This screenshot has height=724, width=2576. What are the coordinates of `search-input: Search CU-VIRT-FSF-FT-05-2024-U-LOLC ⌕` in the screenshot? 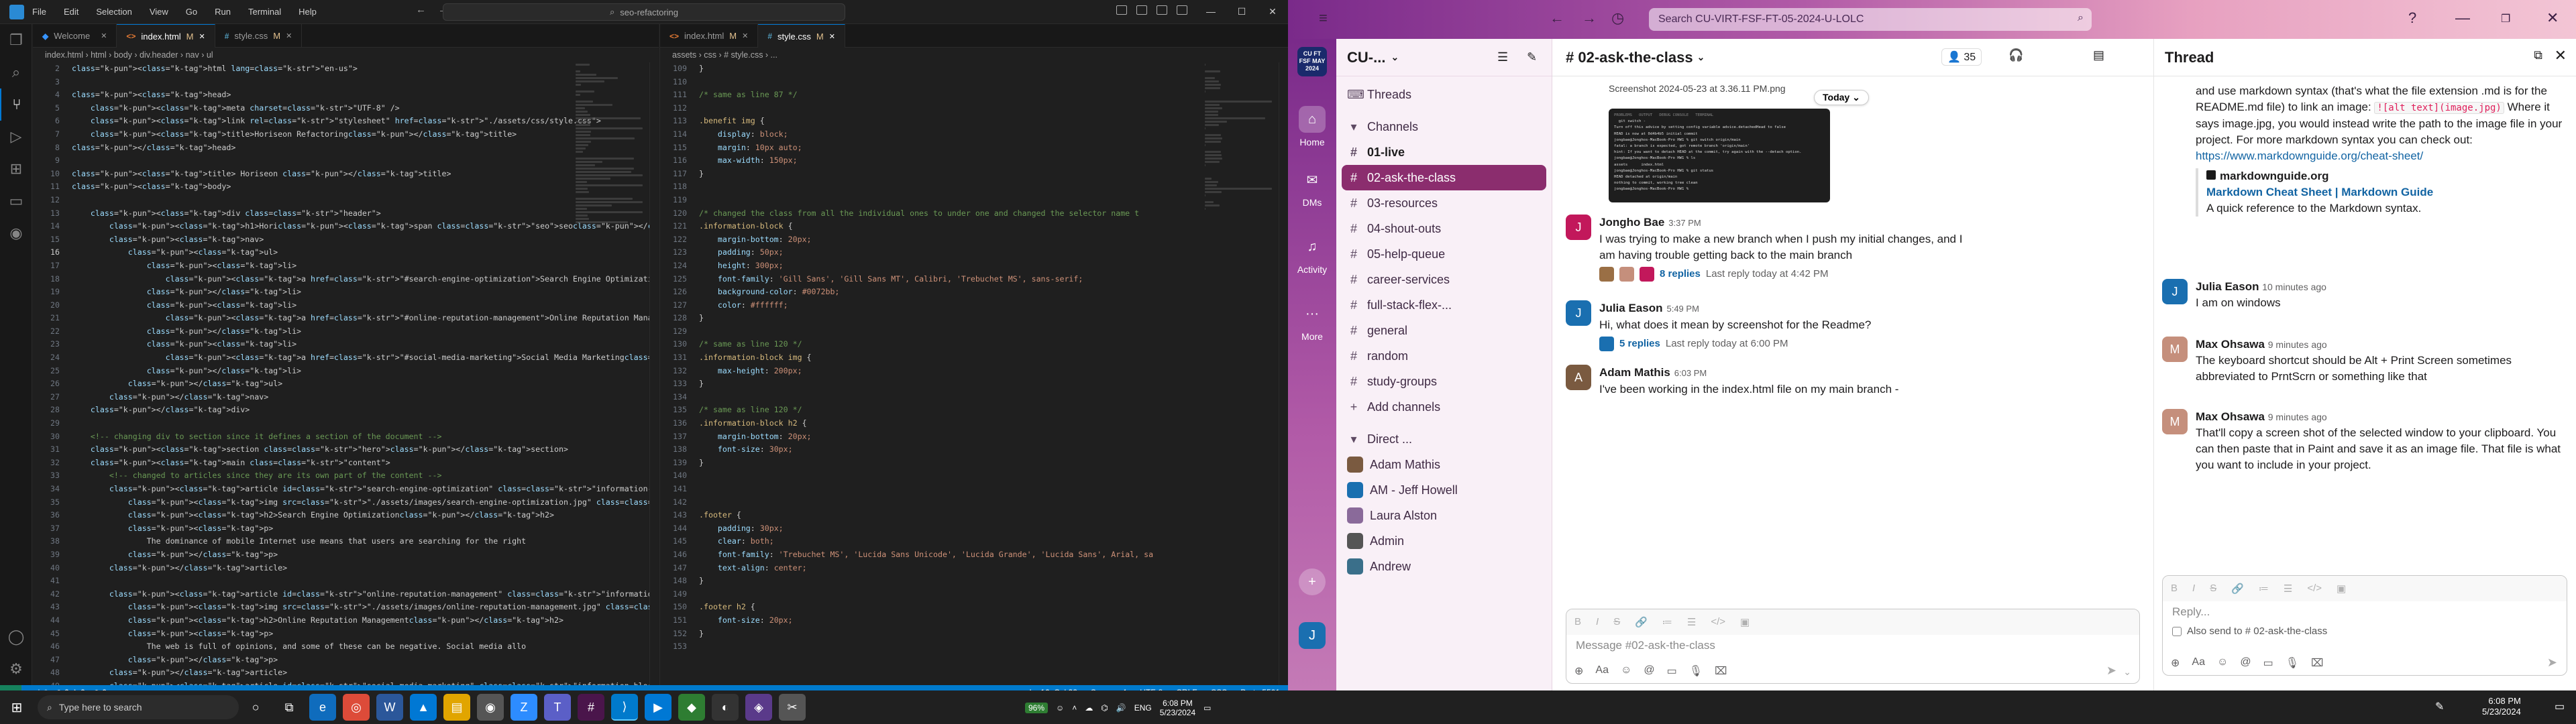 It's located at (1870, 19).